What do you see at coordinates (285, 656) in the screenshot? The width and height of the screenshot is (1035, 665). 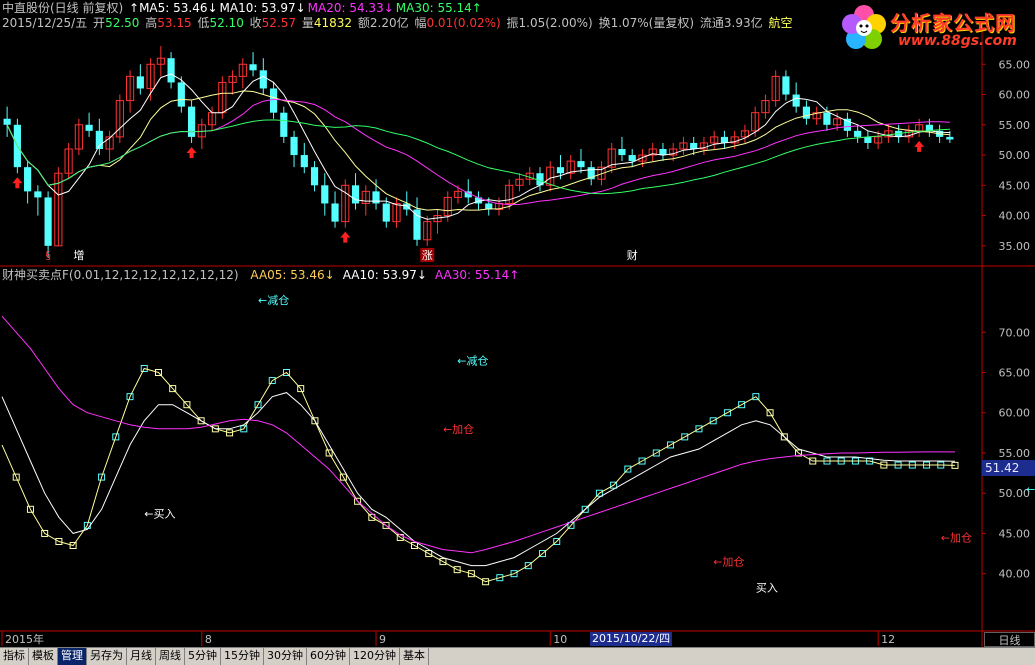 I see `toolbar-button: 30分钟` at bounding box center [285, 656].